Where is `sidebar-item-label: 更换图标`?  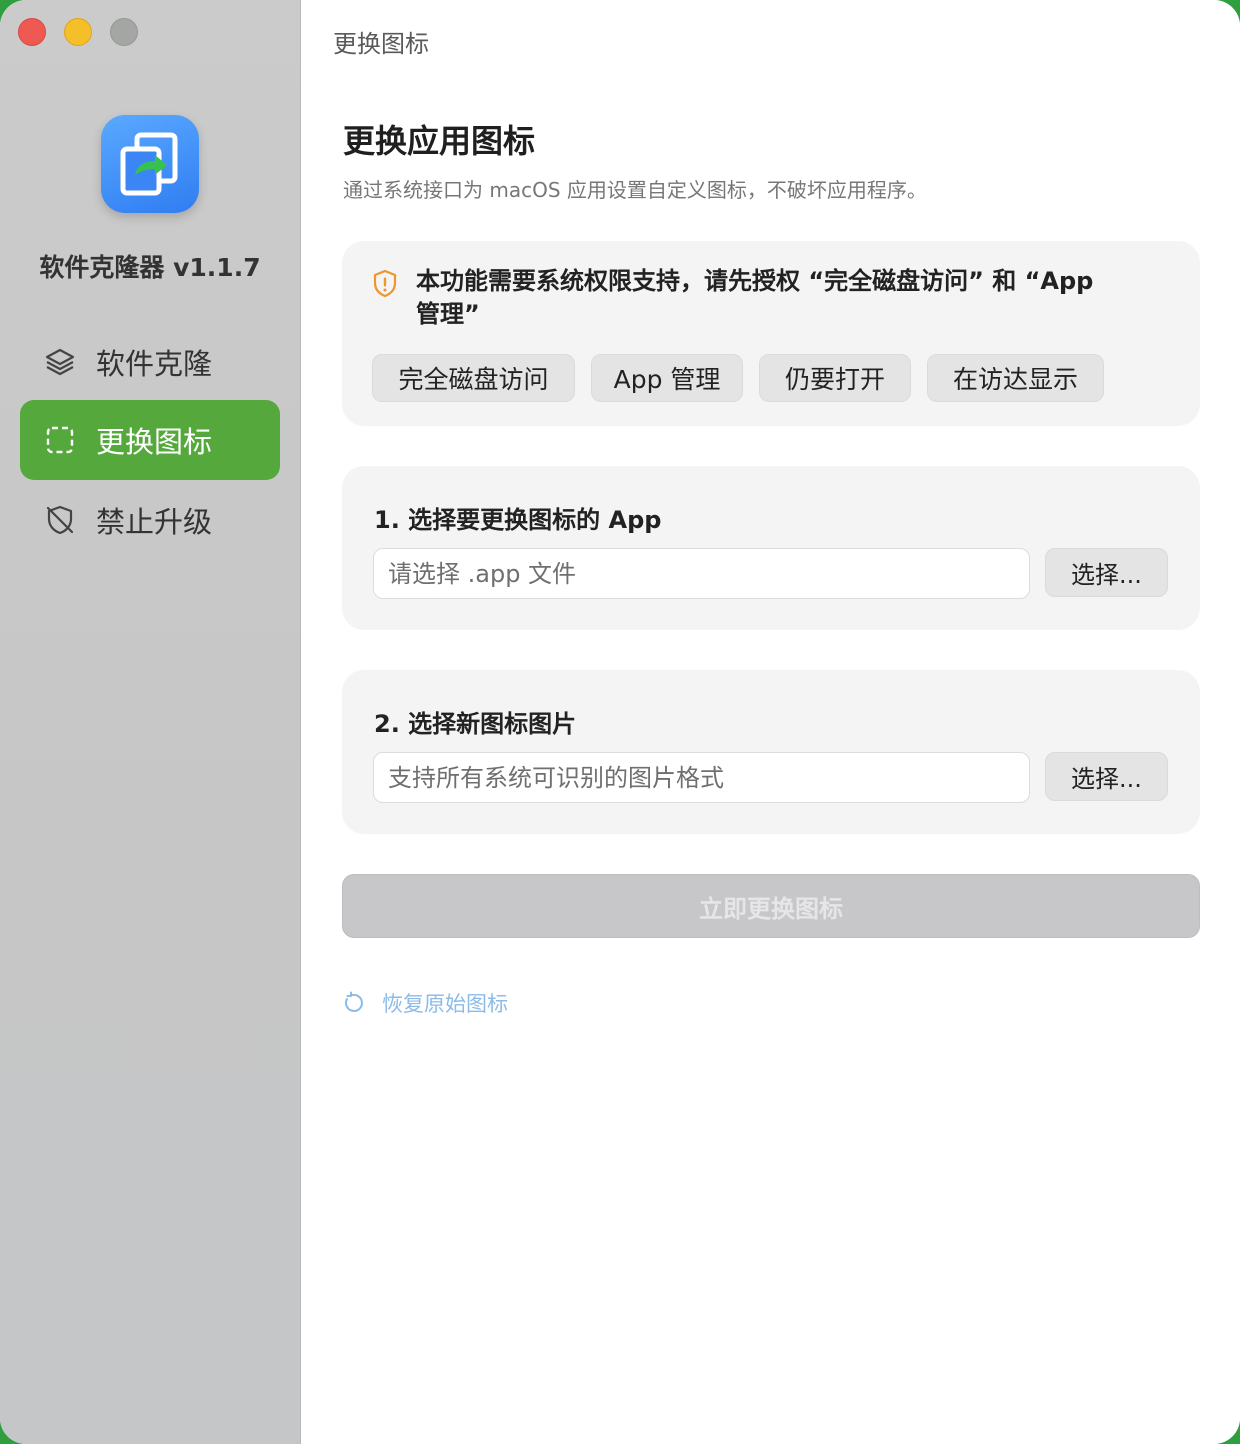 sidebar-item-label: 更换图标 is located at coordinates (154, 442).